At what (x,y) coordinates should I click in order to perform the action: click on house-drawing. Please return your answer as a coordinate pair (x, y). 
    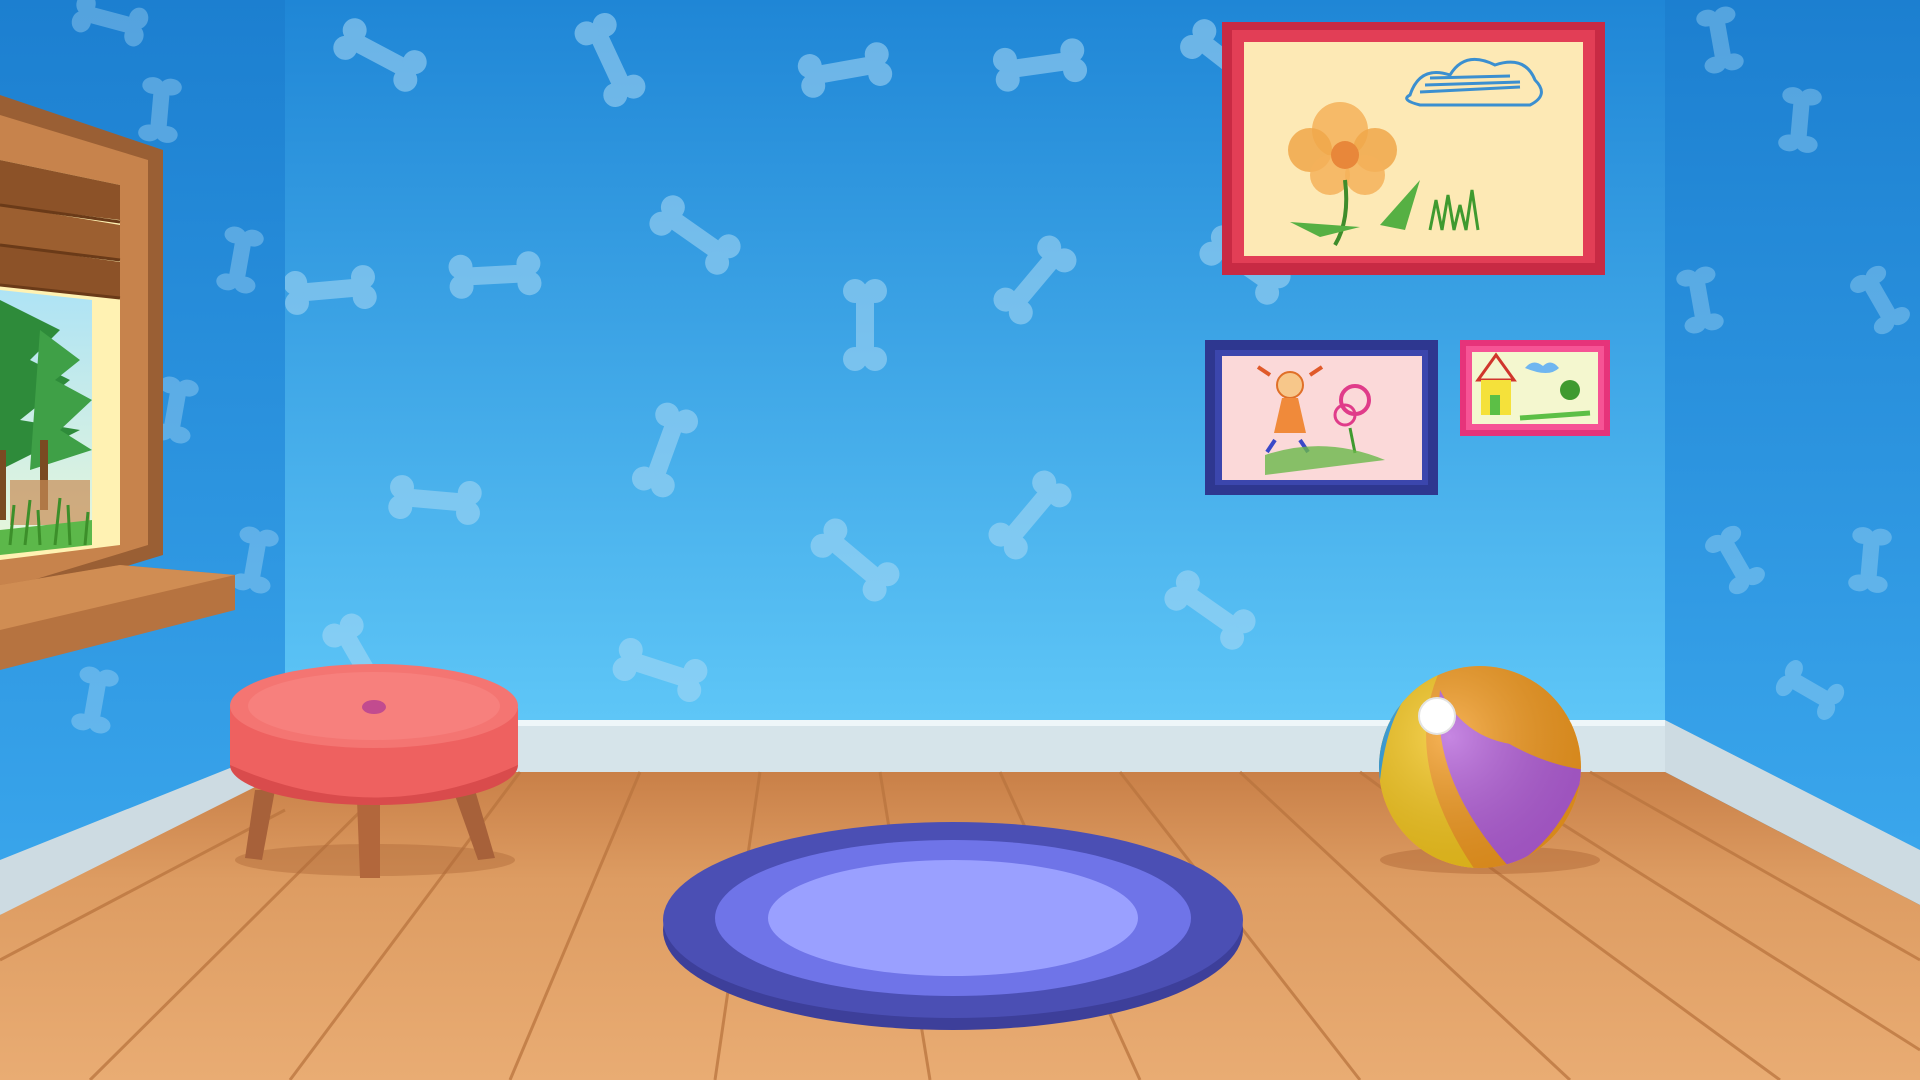
    Looking at the image, I should click on (1535, 388).